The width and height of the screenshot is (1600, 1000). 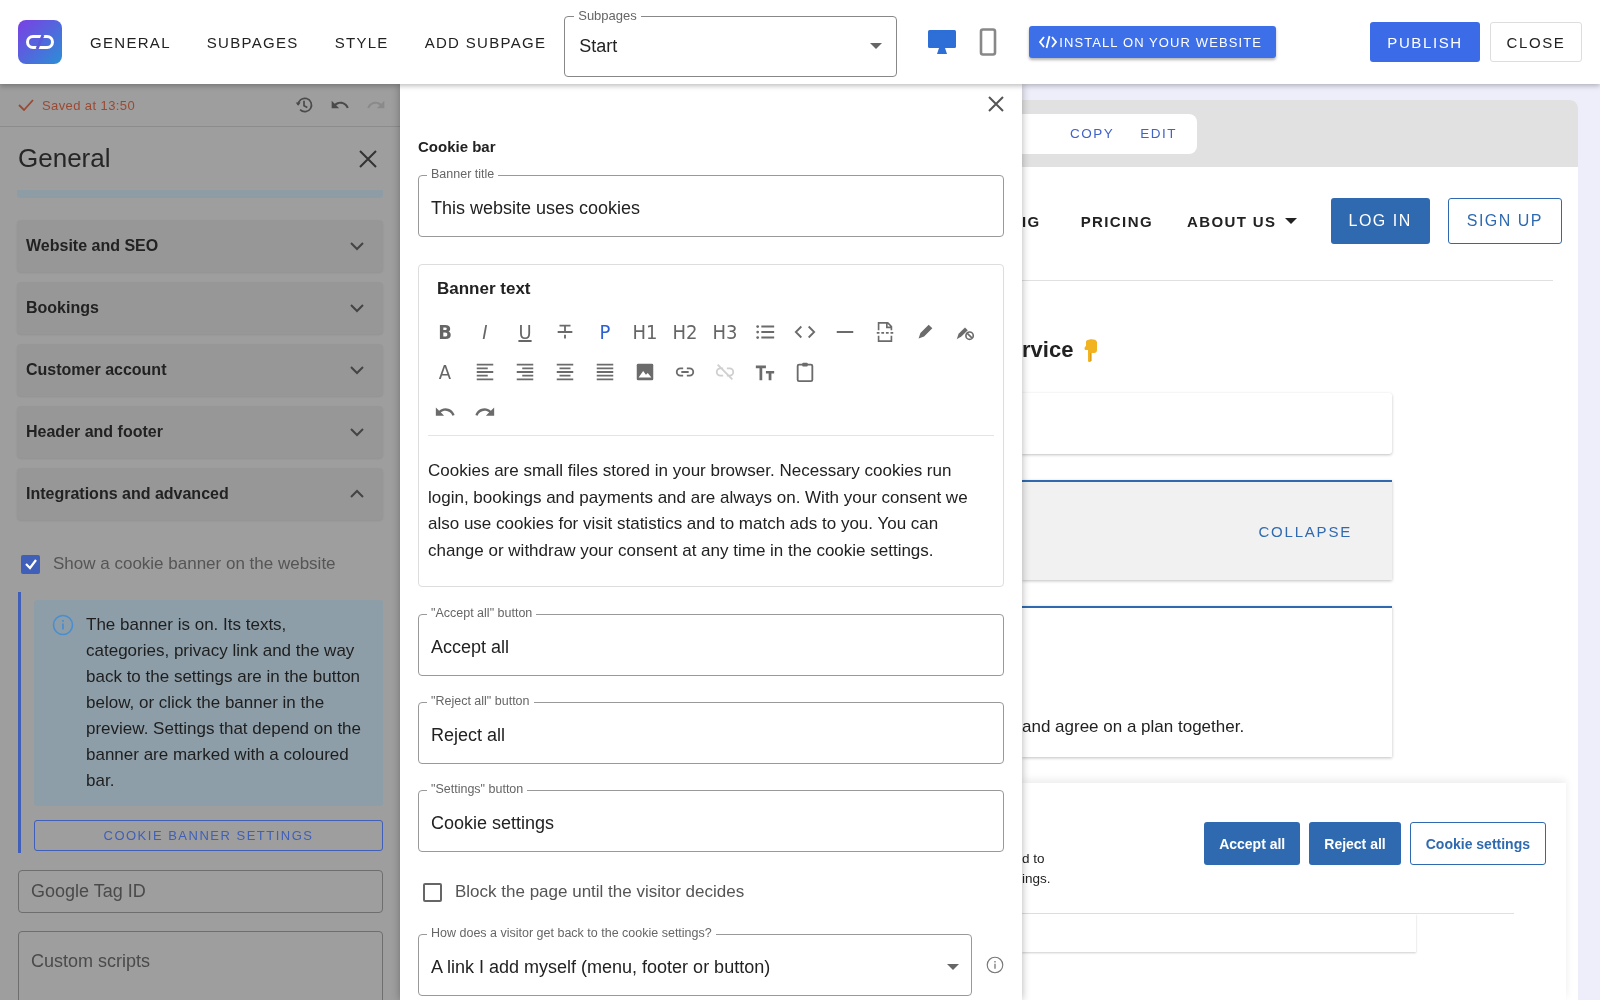 I want to click on section-title: Customer account, so click(x=97, y=370).